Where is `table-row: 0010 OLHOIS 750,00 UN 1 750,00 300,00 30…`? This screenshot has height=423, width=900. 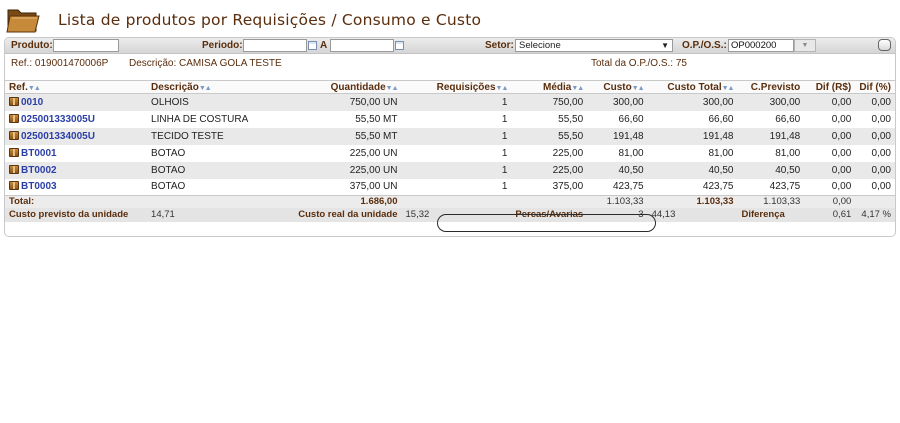
table-row: 0010 OLHOIS 750,00 UN 1 750,00 300,00 30… is located at coordinates (450, 102).